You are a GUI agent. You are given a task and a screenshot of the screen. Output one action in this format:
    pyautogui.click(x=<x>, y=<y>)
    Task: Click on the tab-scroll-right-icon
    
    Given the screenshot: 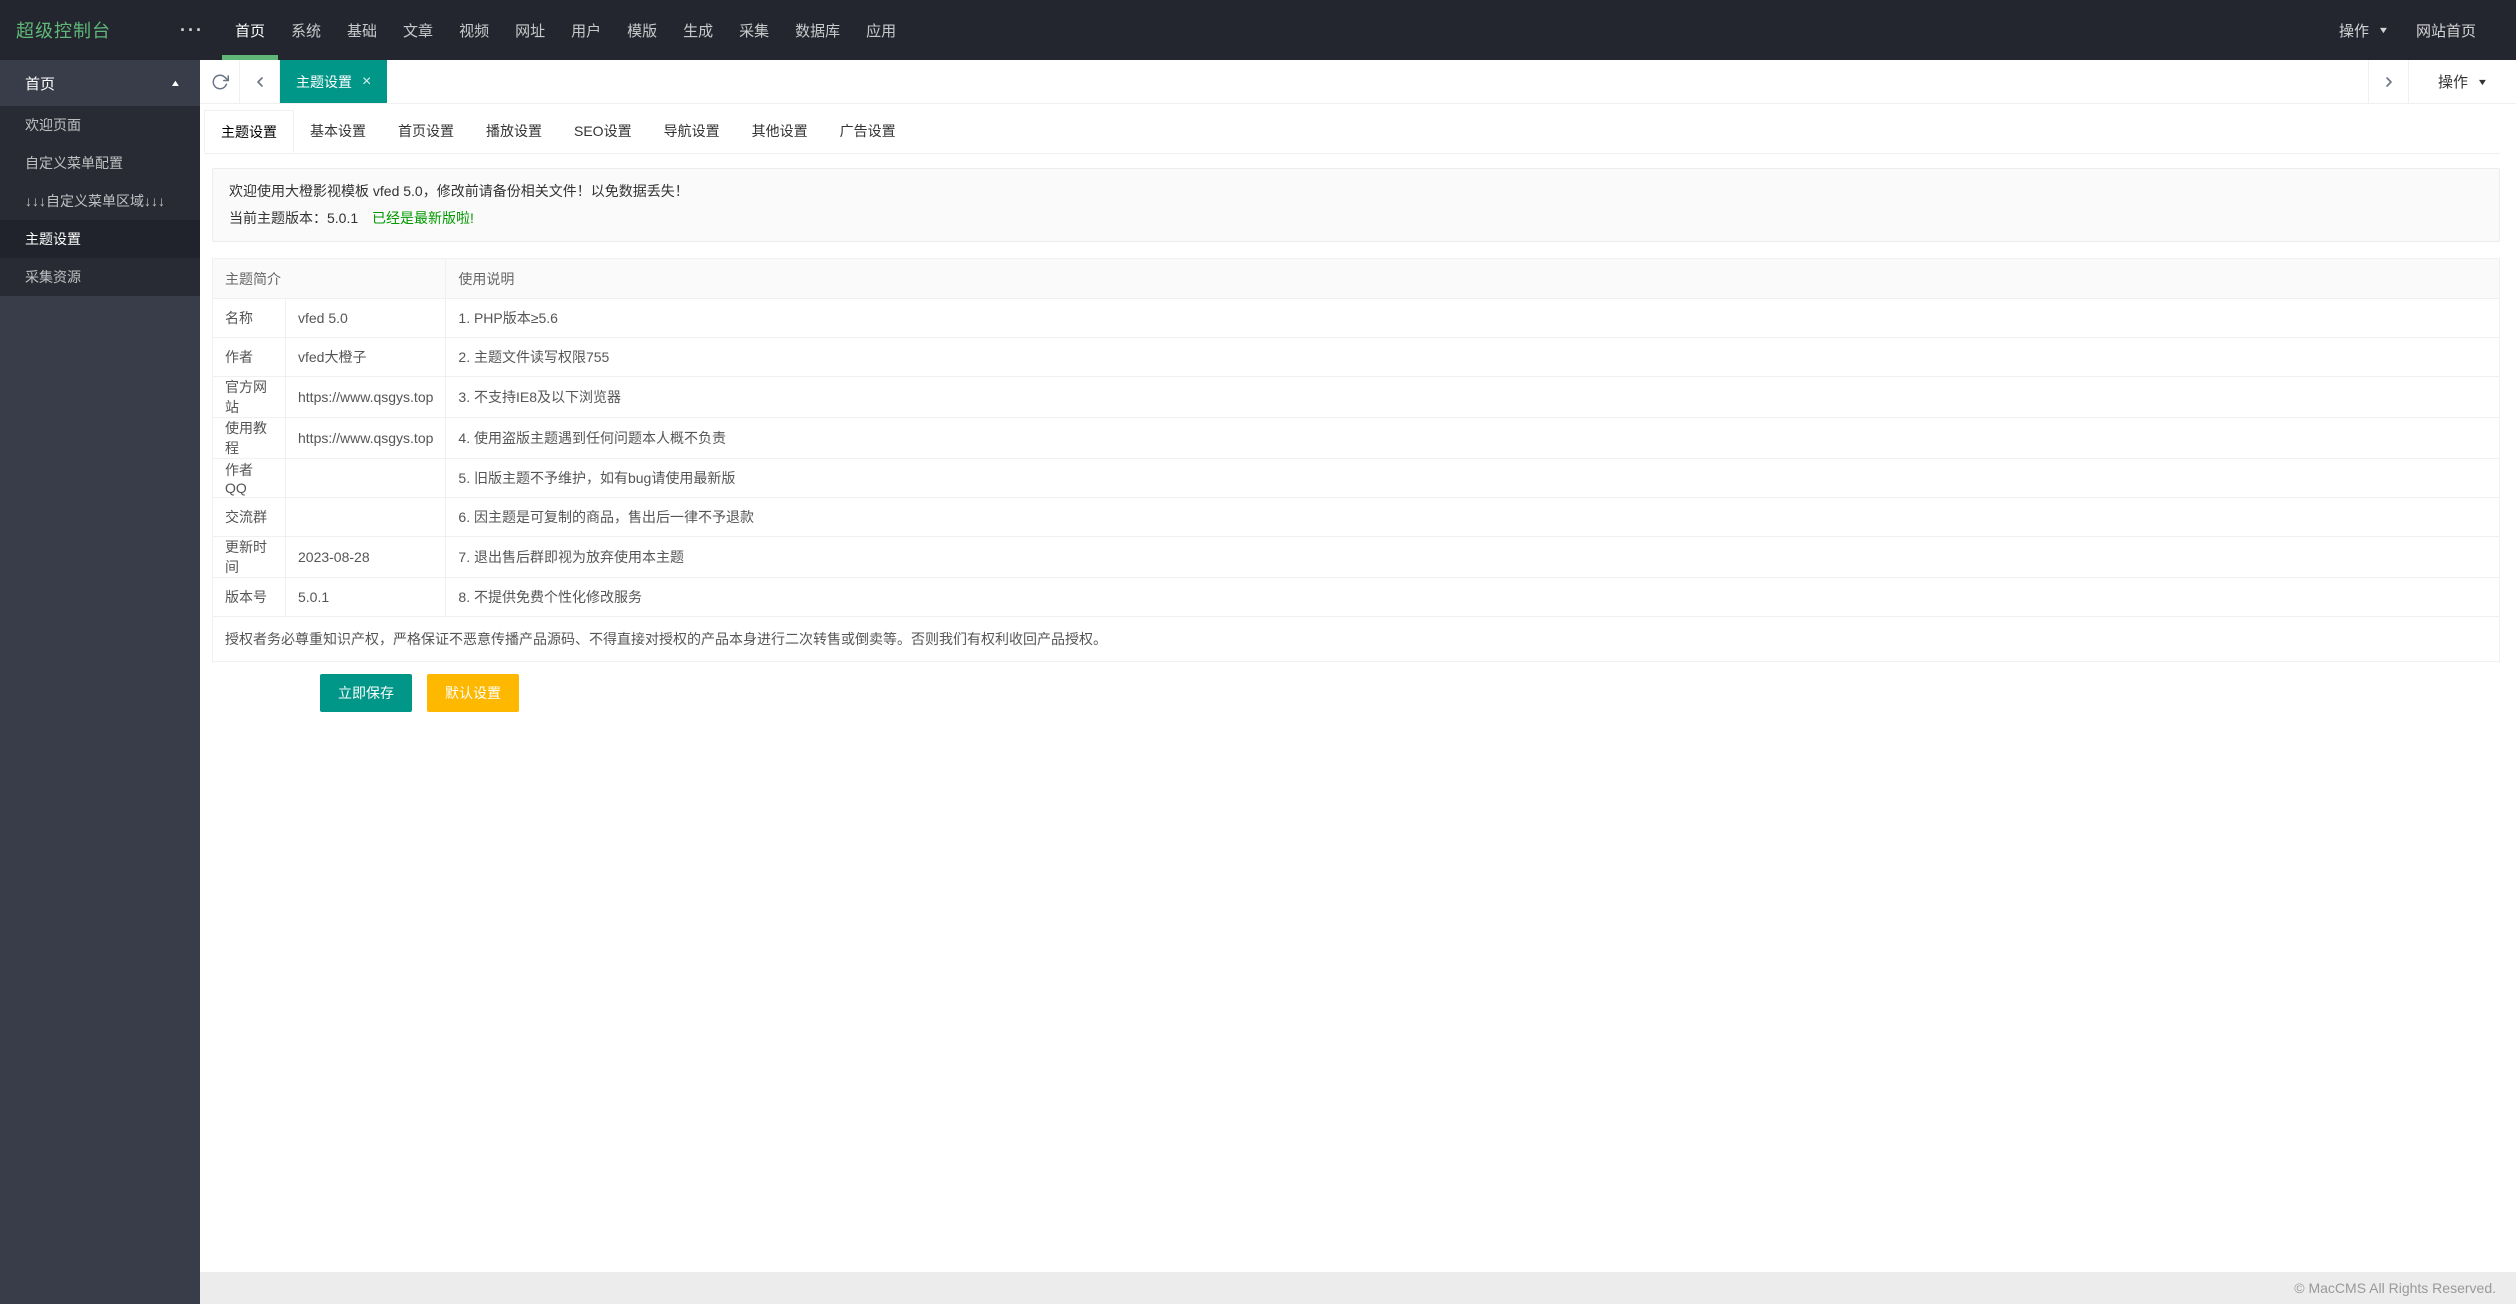 What is the action you would take?
    pyautogui.click(x=2388, y=81)
    